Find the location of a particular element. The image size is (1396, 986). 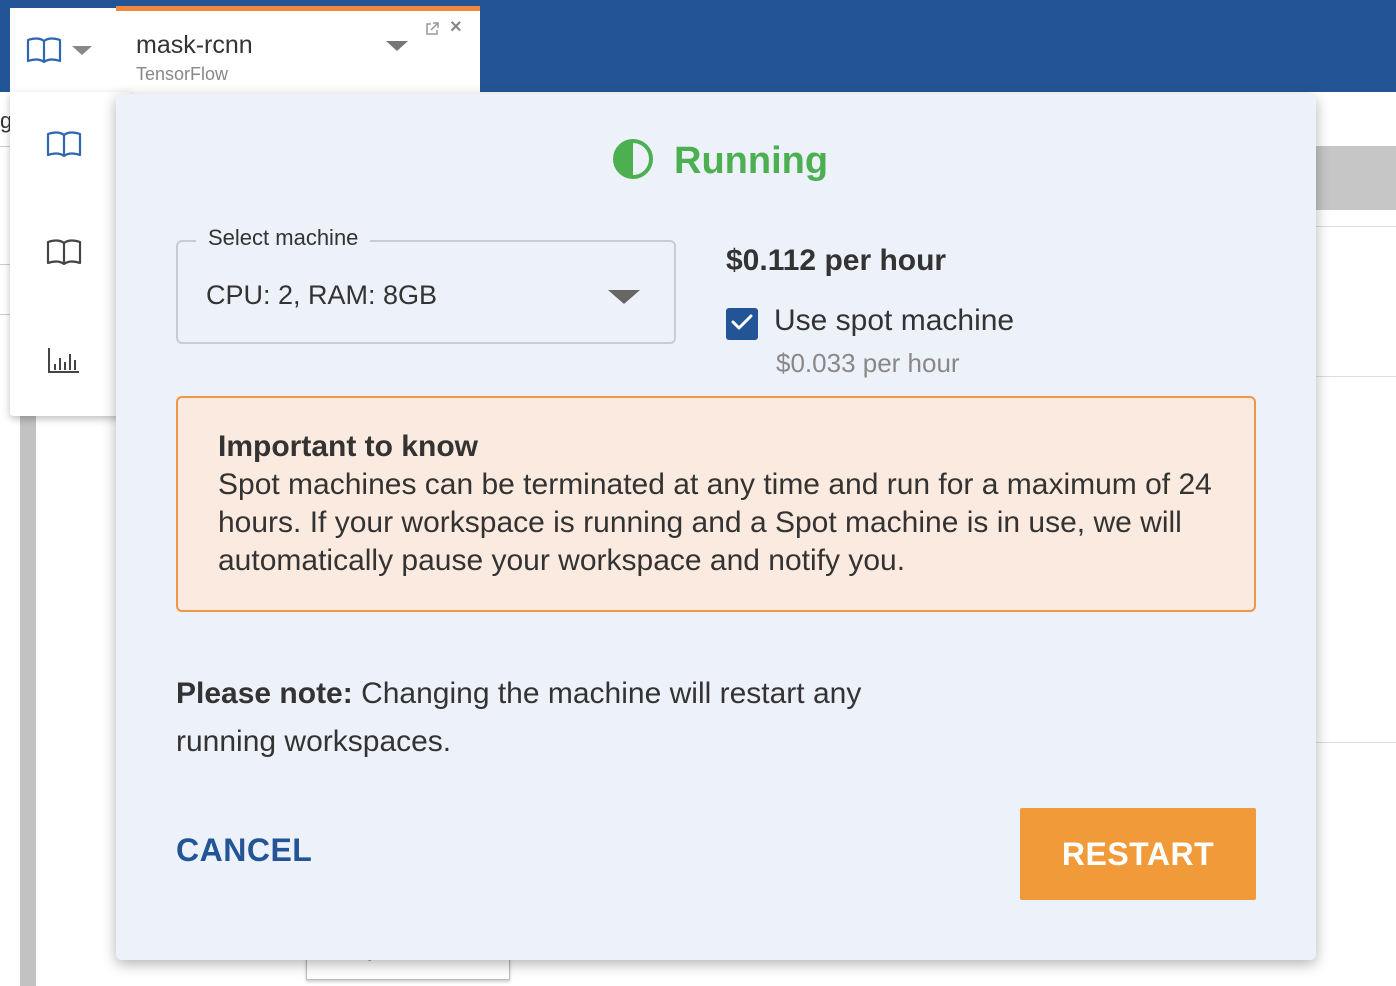

book-open-icon is located at coordinates (64, 254).